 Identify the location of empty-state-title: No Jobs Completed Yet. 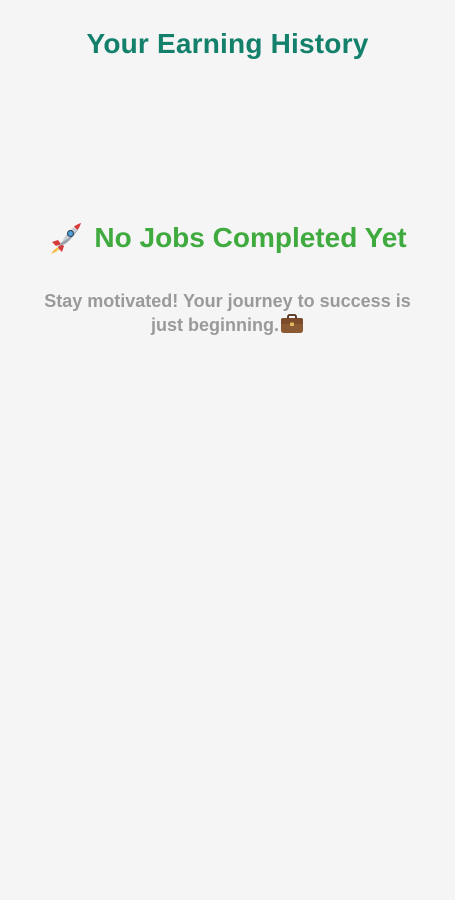
(250, 237).